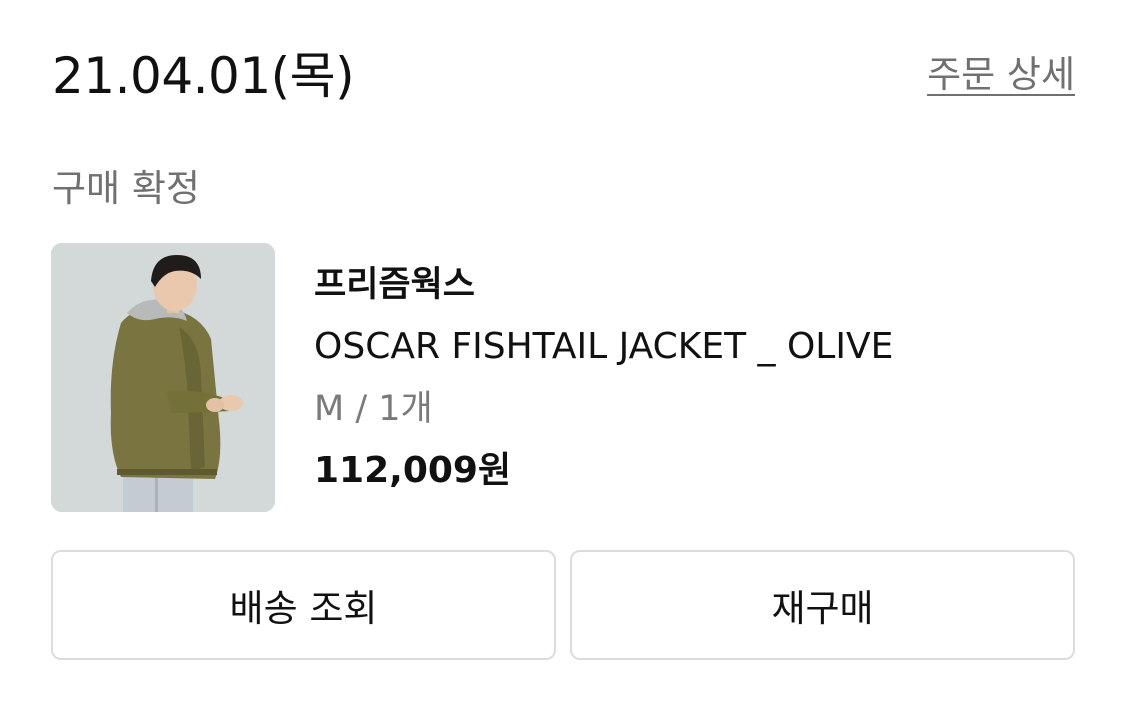 Image resolution: width=1125 pixels, height=713 pixels. I want to click on order-detail-link: 주문 상세, so click(1001, 75).